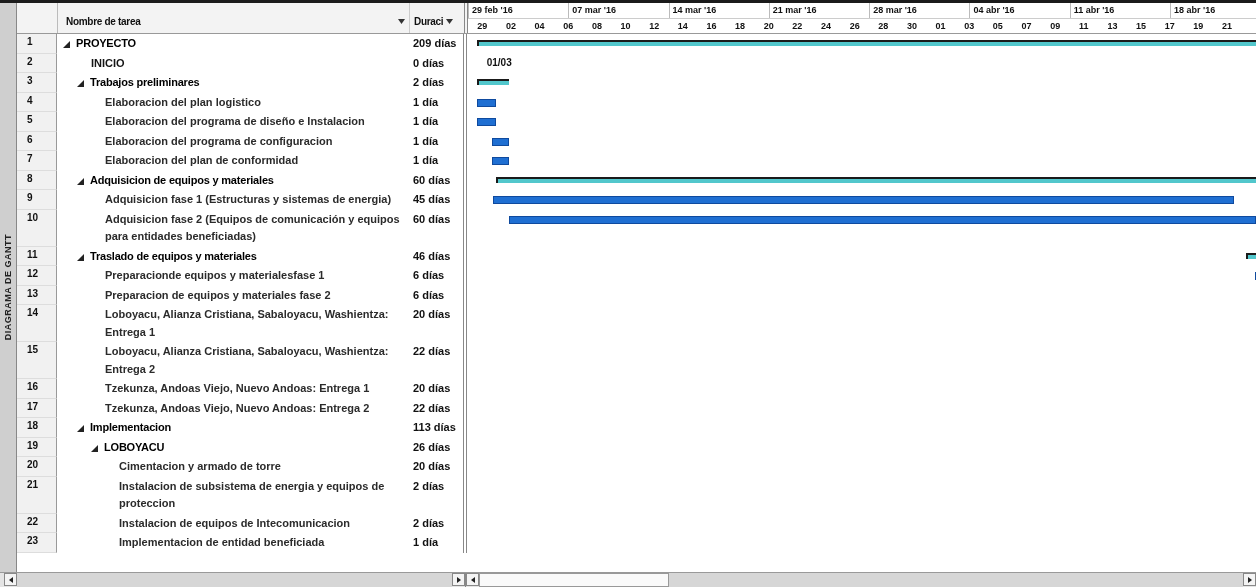 The image size is (1256, 587). I want to click on timescale-day-label: 04, so click(539, 26).